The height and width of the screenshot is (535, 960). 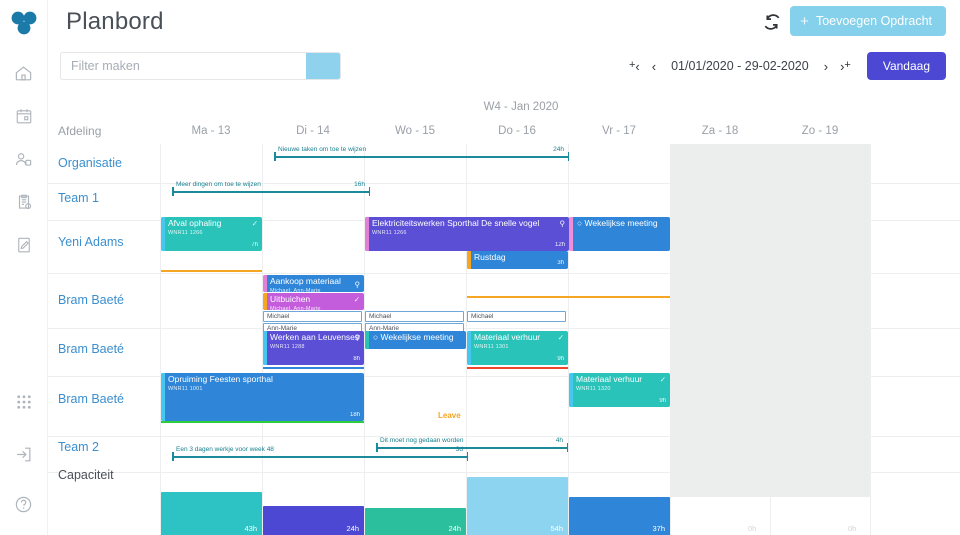 I want to click on clipboard-edit-icon, so click(x=24, y=245).